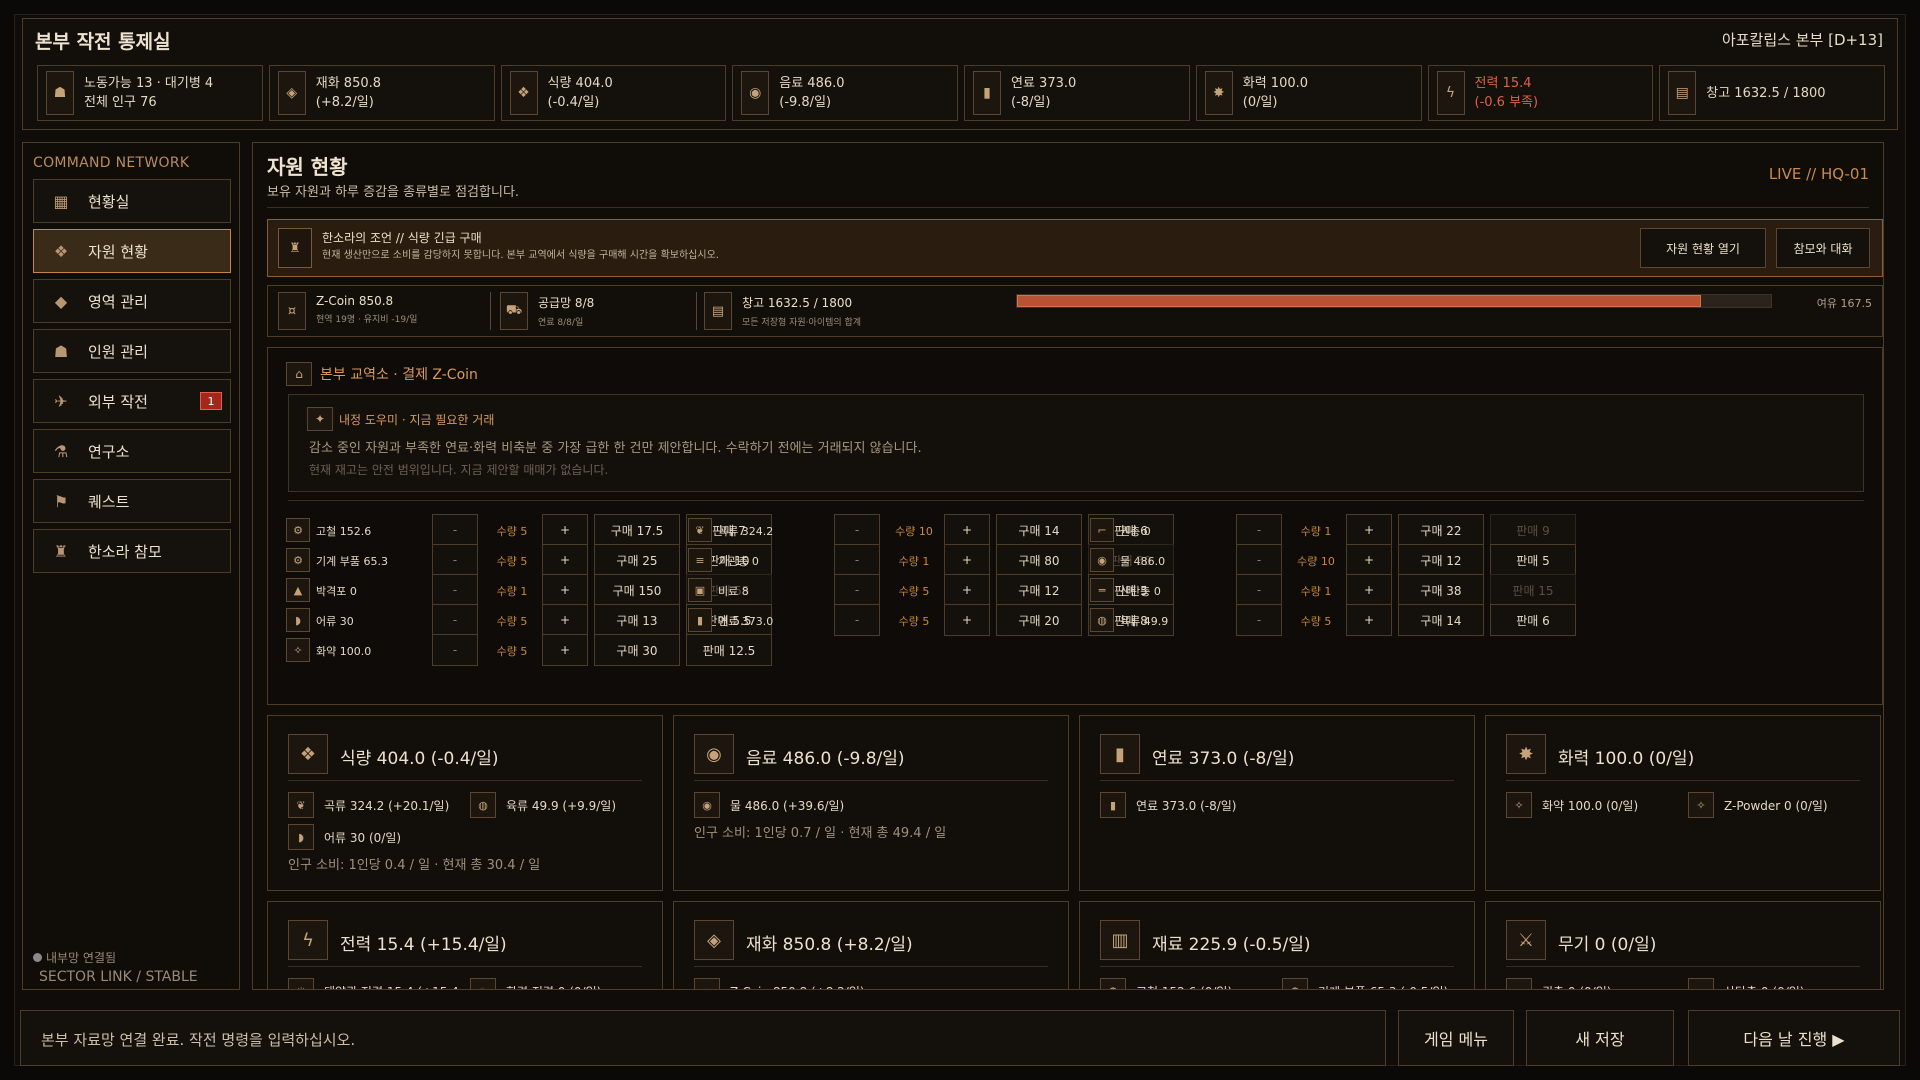 This screenshot has width=1920, height=1080. I want to click on sell-button: 판매 5, so click(1533, 560).